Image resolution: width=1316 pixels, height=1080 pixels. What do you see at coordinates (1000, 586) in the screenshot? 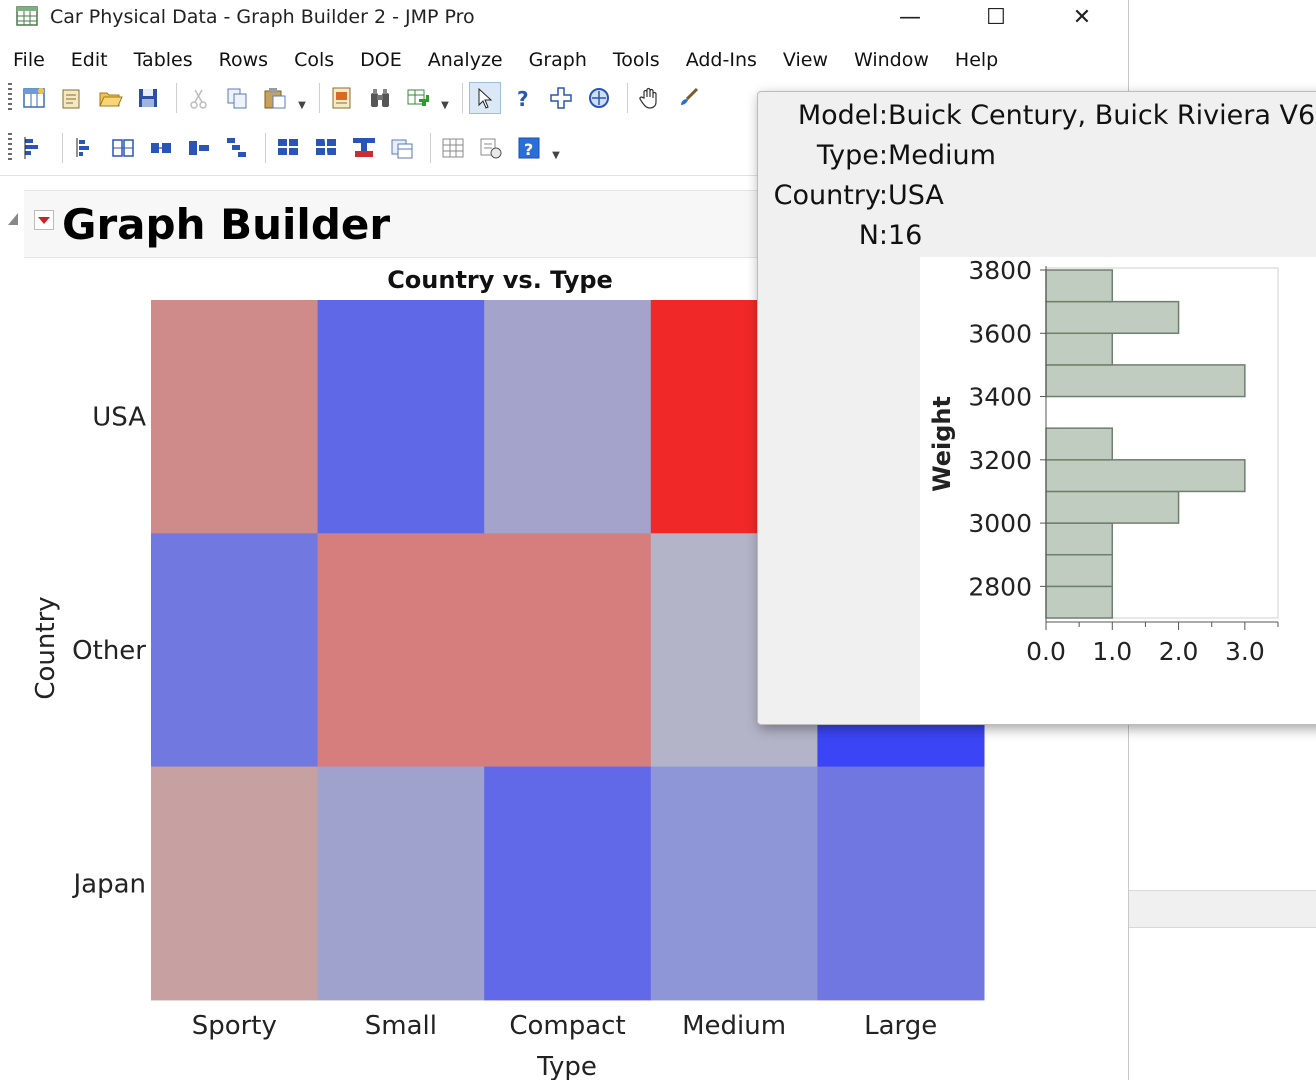
I see `histogram-y-tick-label: 2800` at bounding box center [1000, 586].